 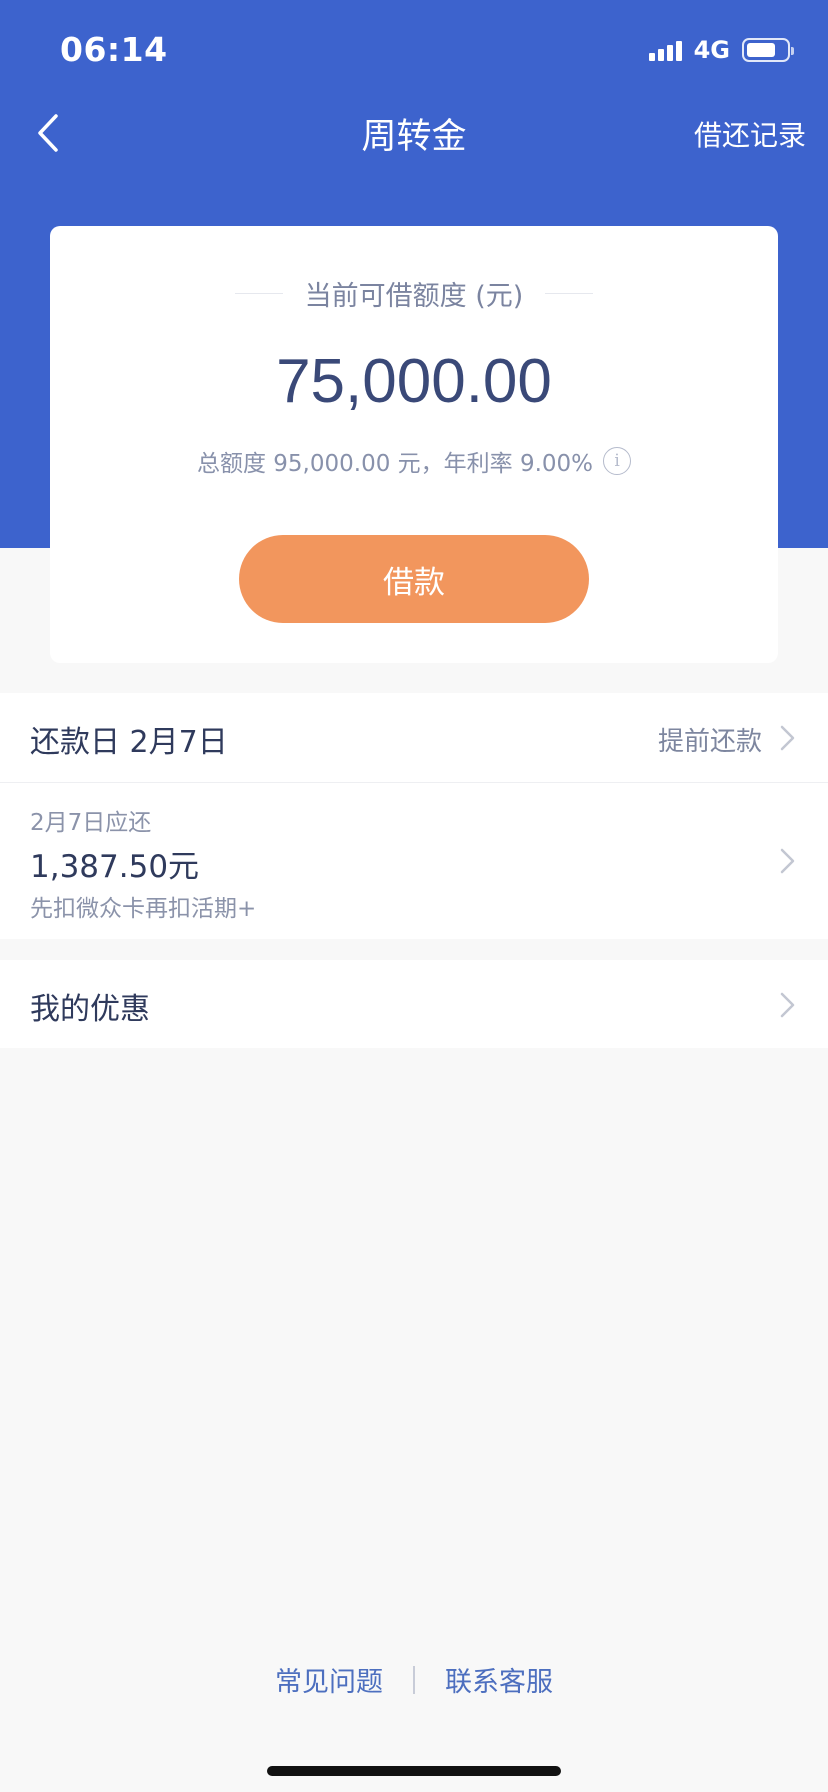 What do you see at coordinates (395, 464) in the screenshot?
I see `quota-text: 总额度 95,000.00 元，年利率 9.00%` at bounding box center [395, 464].